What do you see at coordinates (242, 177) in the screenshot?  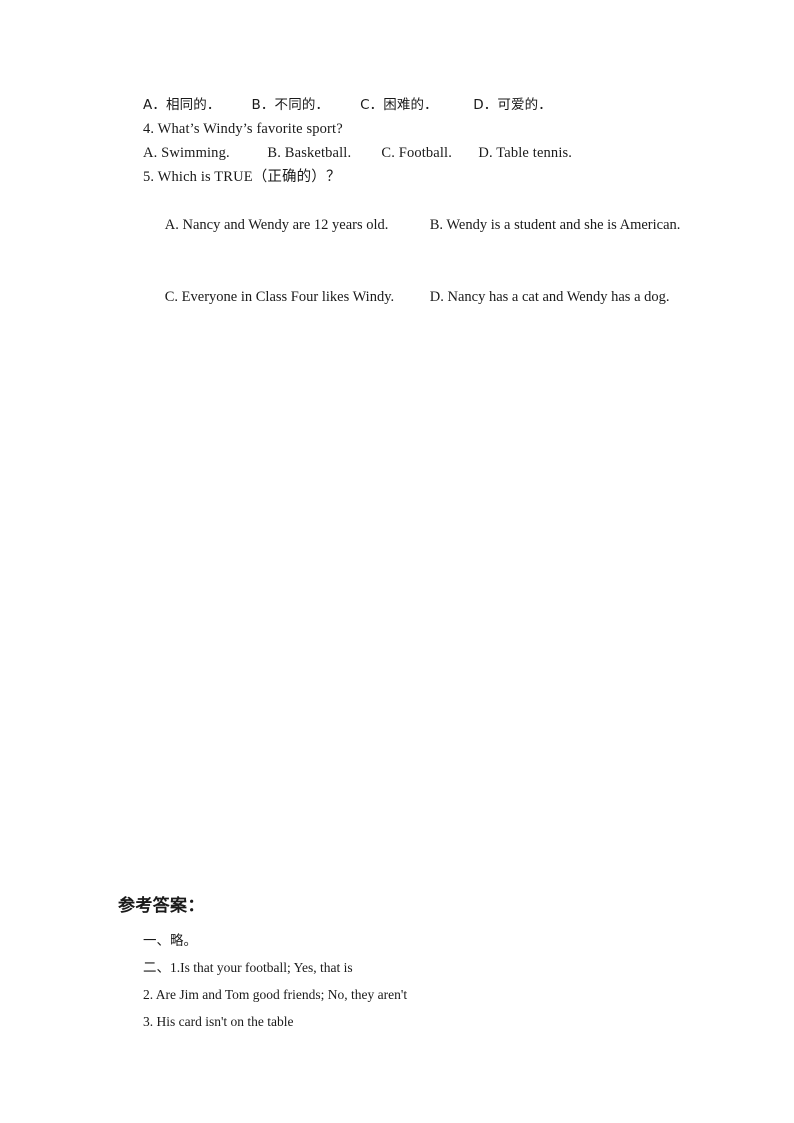 I see `question-5-stem: 5. Which is TRUE（正确的）？` at bounding box center [242, 177].